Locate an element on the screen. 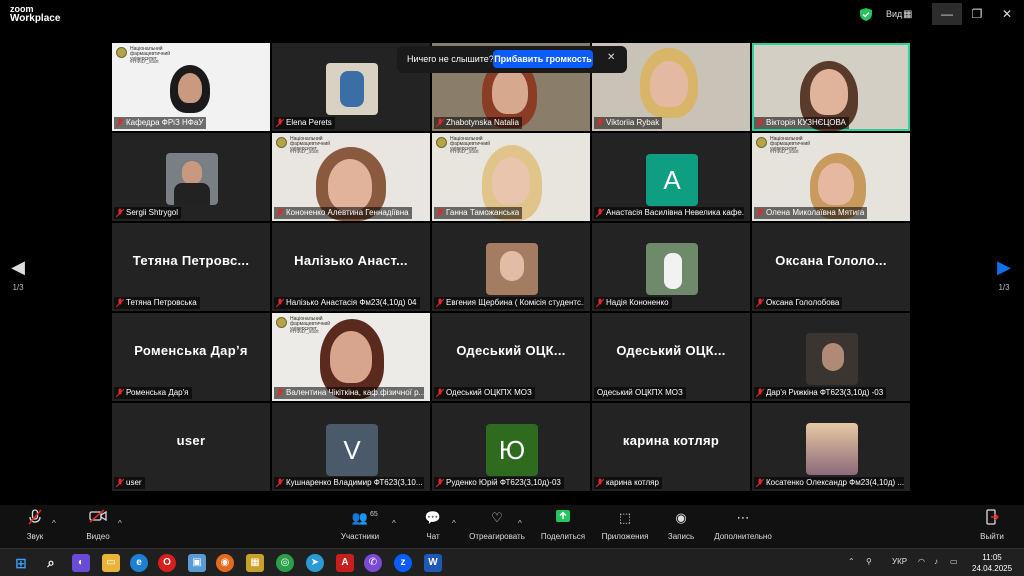 Image resolution: width=1024 pixels, height=576 pixels. windows-start-icon: ⊞ is located at coordinates (21, 563).